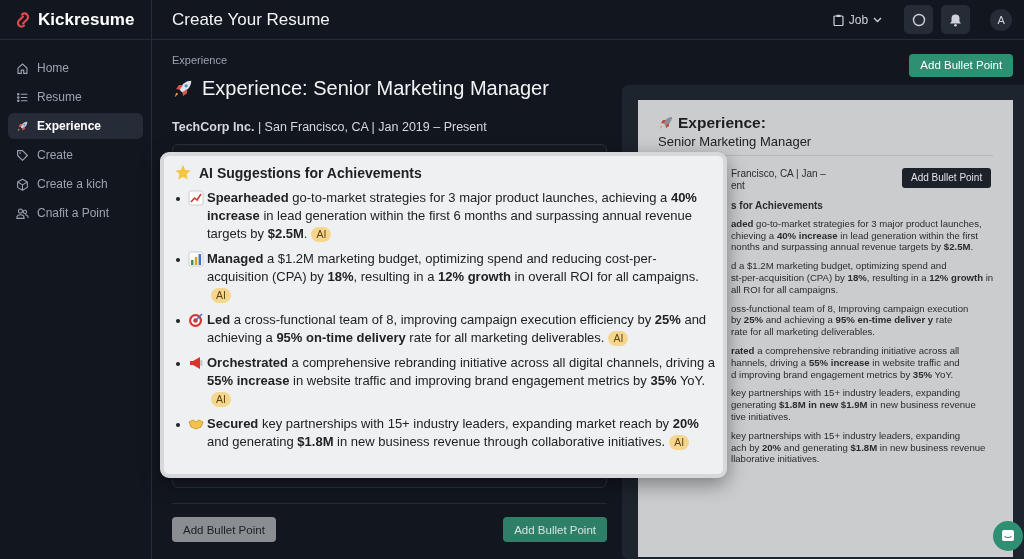 The width and height of the screenshot is (1024, 559). What do you see at coordinates (457, 329) in the screenshot?
I see `suggestion-text: Led a cross-functional team of 8, improving campaign execution efficiency by 25% and achieving a 95% on-time delivery rate for all marketing deliverables. AI` at bounding box center [457, 329].